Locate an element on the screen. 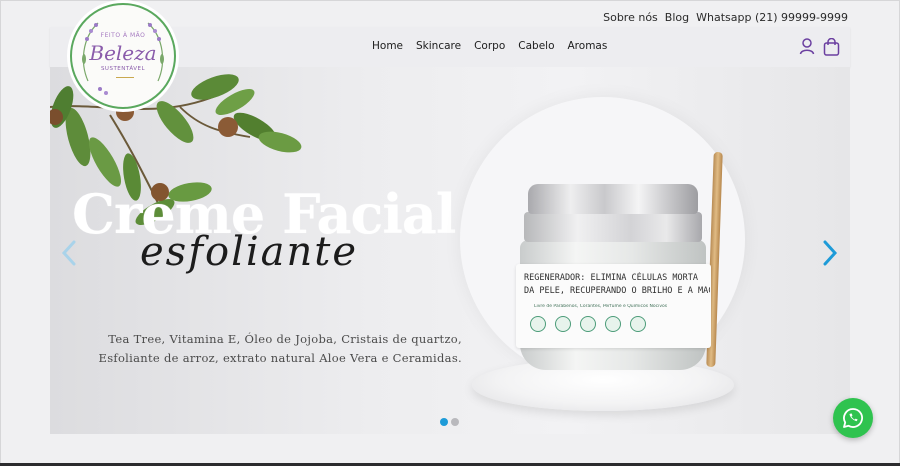 This screenshot has width=900, height=466. nav-item-home: Home is located at coordinates (387, 46).